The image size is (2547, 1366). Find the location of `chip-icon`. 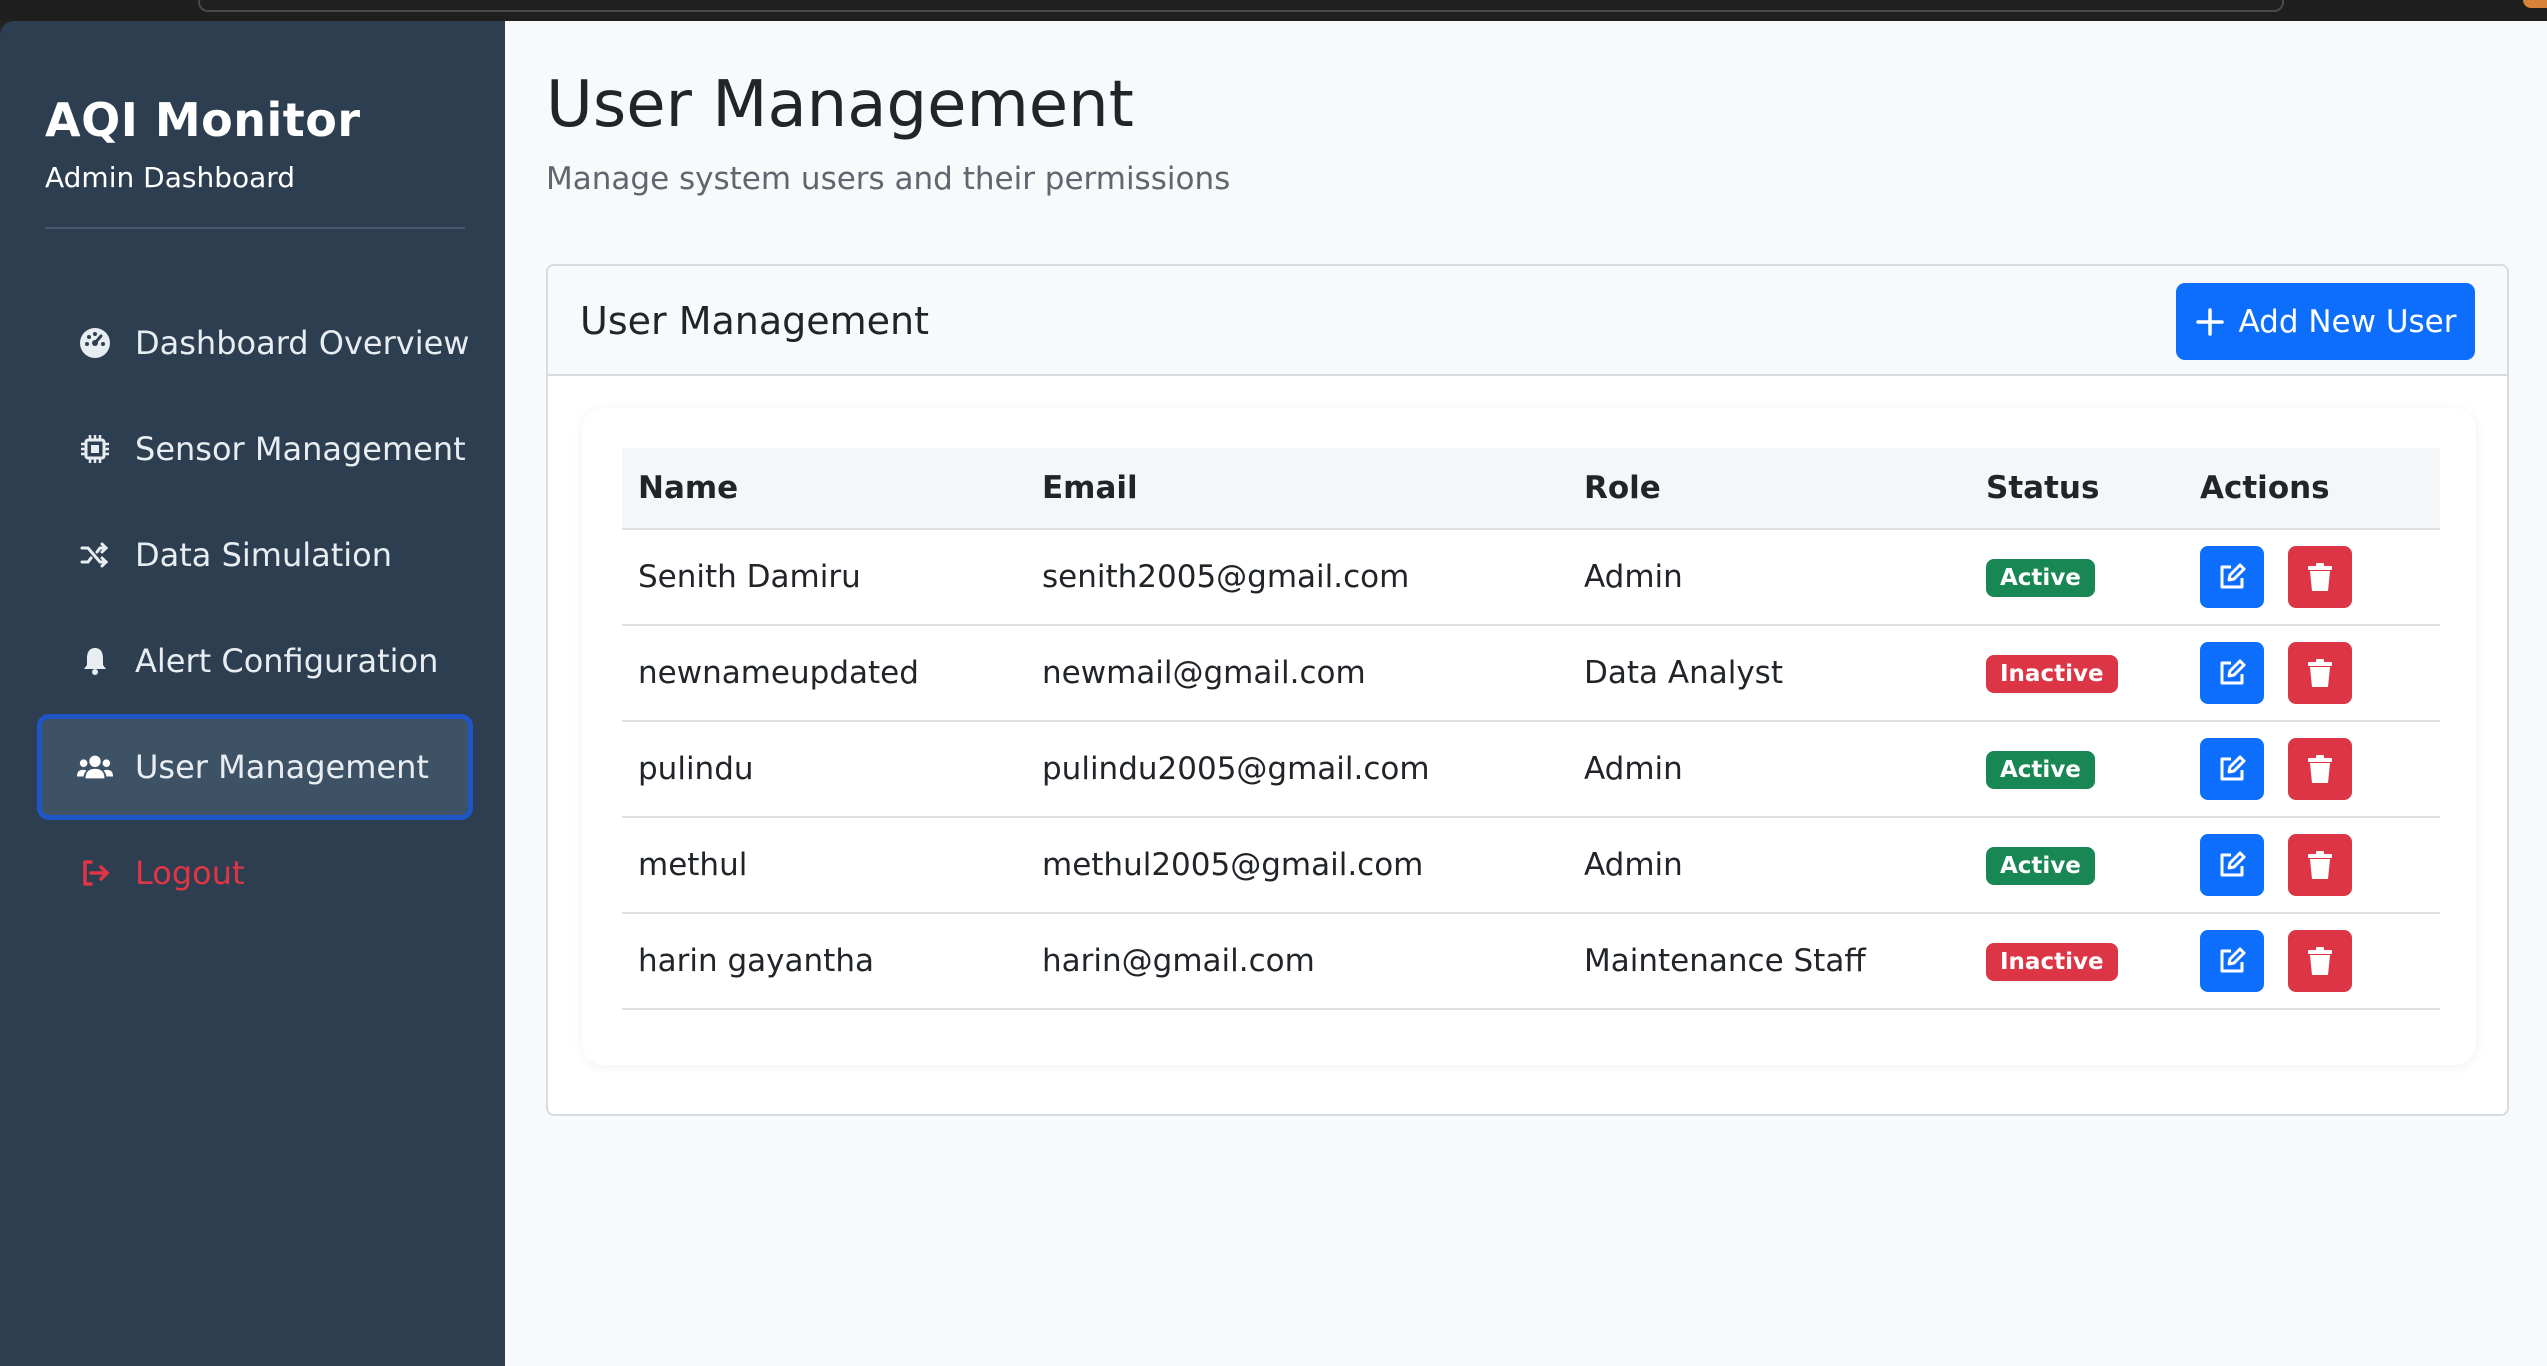

chip-icon is located at coordinates (95, 449).